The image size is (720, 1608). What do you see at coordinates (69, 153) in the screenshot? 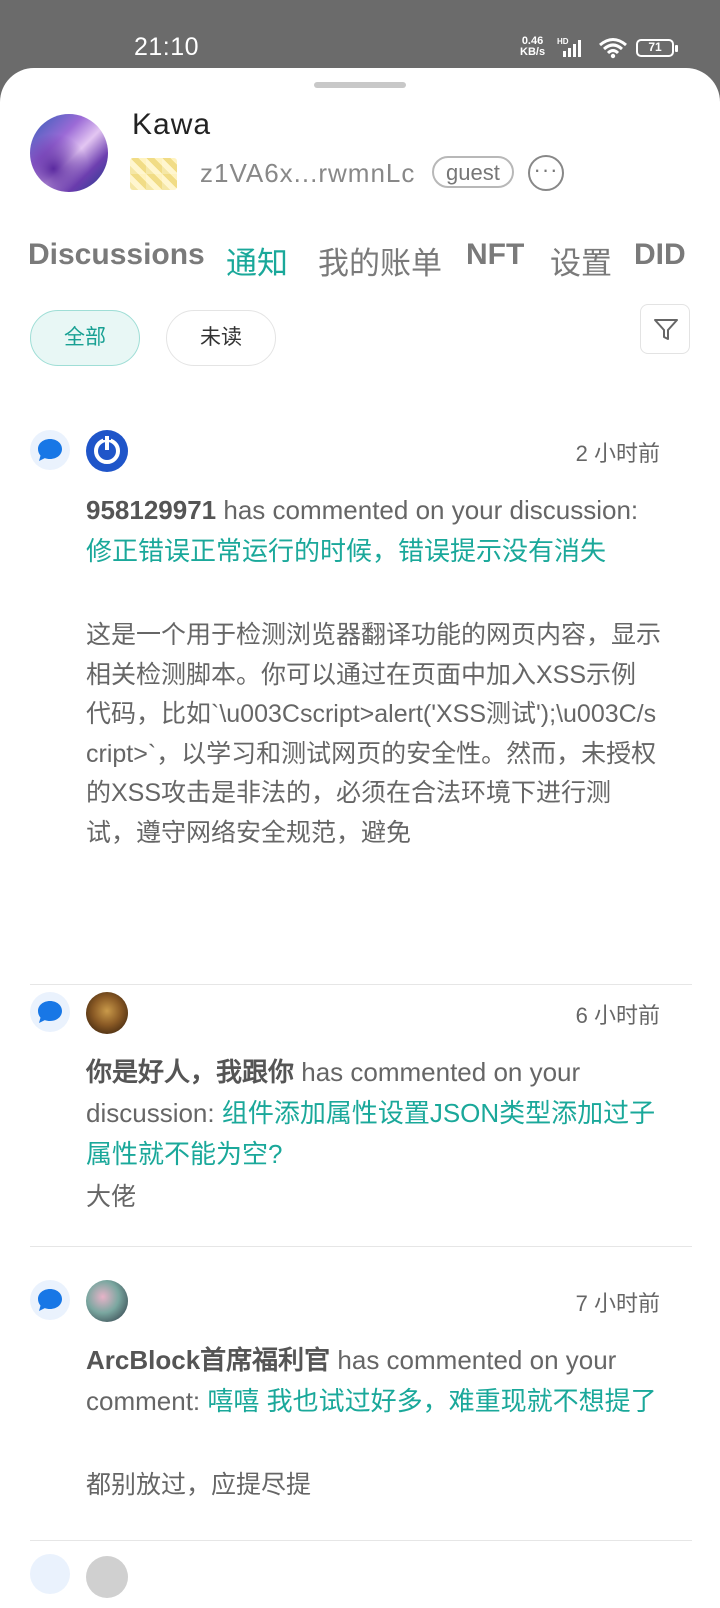
I see `profile-avatar` at bounding box center [69, 153].